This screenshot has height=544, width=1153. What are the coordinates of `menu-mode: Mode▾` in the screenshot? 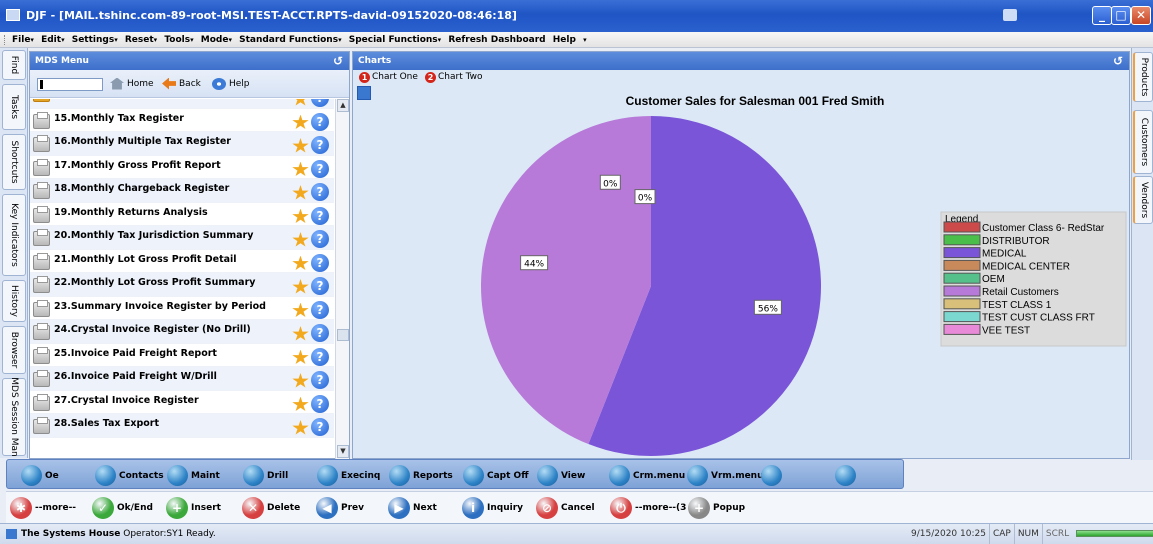 It's located at (216, 40).